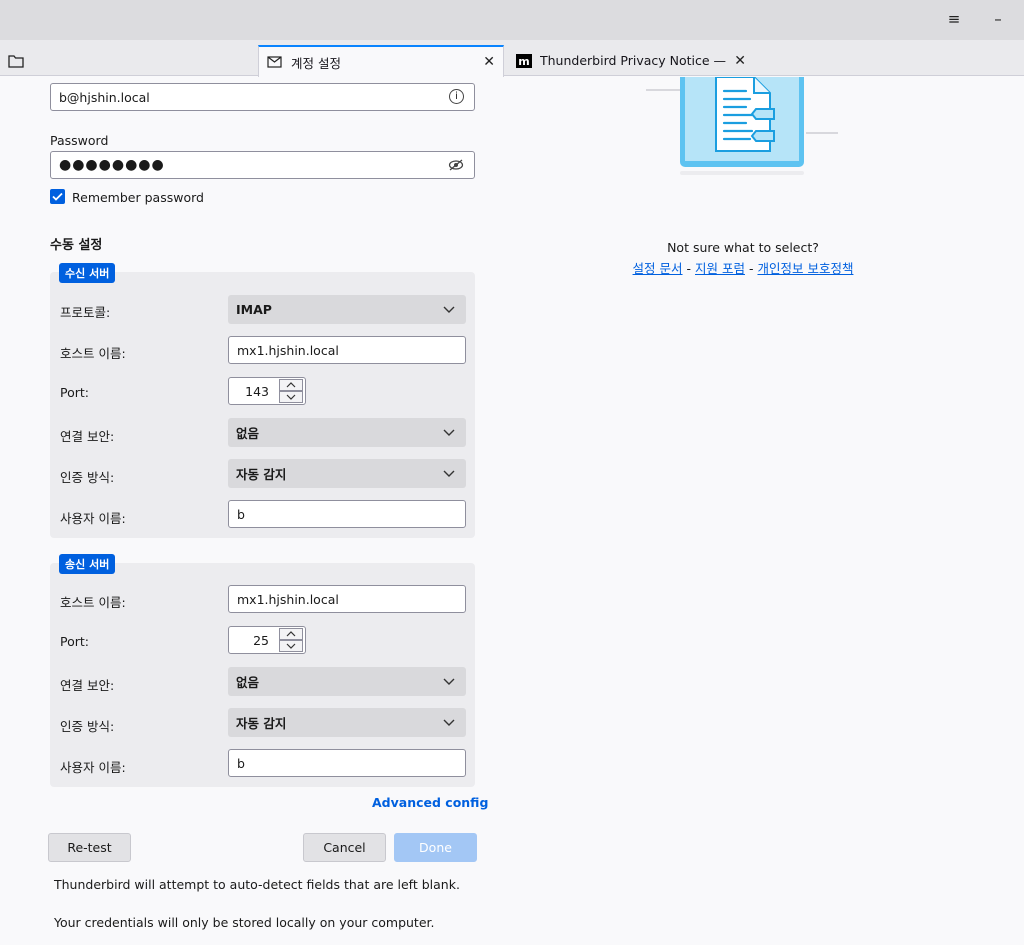 This screenshot has width=1024, height=945. I want to click on protocol-value: IMAP, so click(254, 309).